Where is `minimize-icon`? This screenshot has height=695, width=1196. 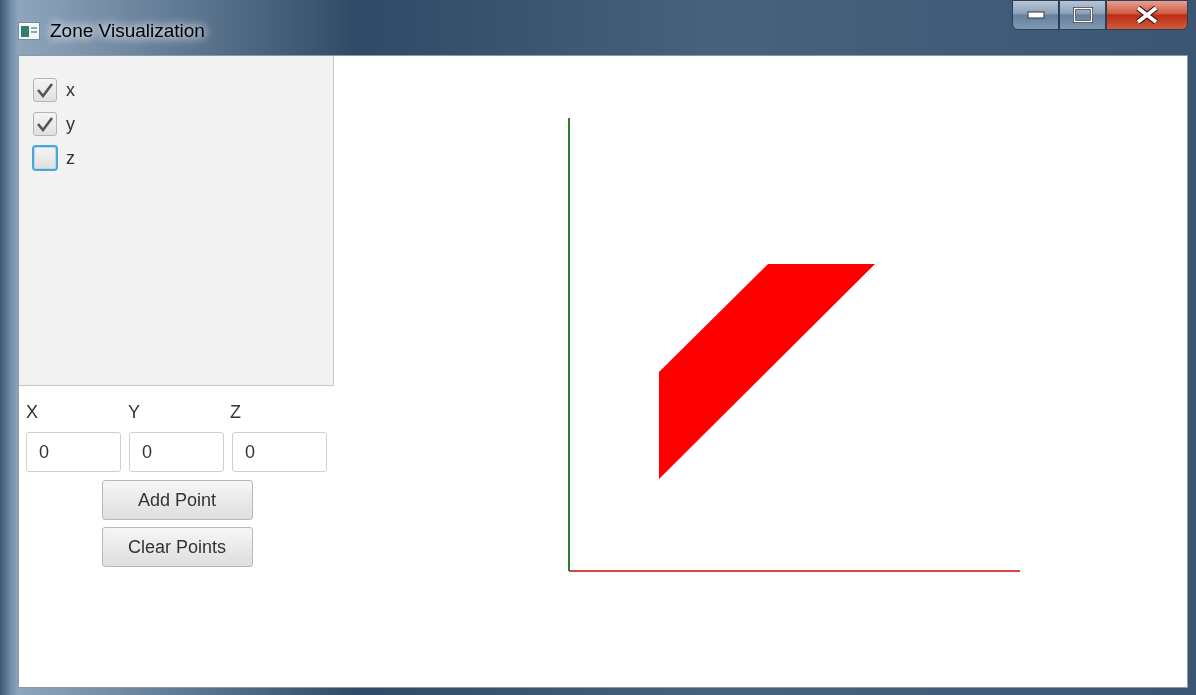 minimize-icon is located at coordinates (1035, 15).